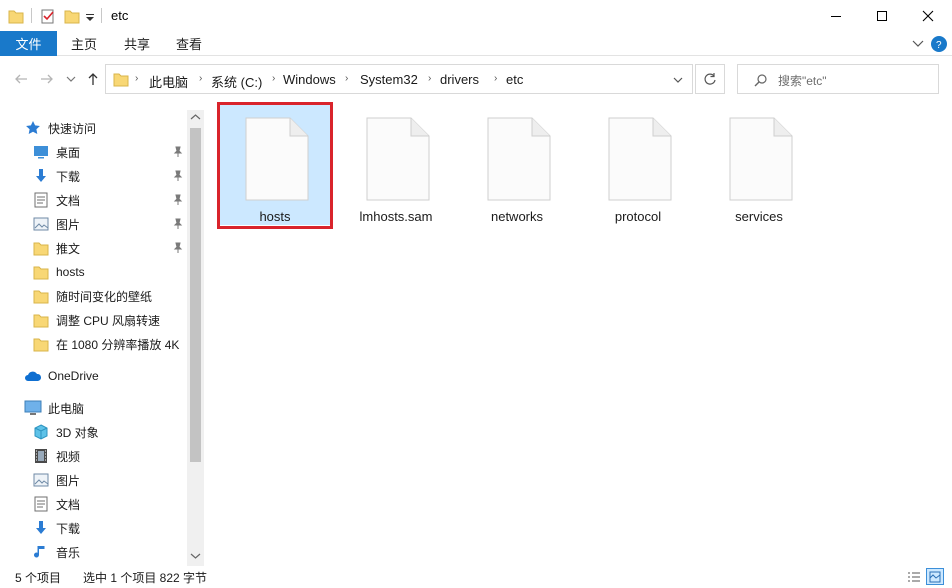 The height and width of the screenshot is (588, 952). Describe the element at coordinates (77, 432) in the screenshot. I see `nav-label: 3D 对象` at that location.